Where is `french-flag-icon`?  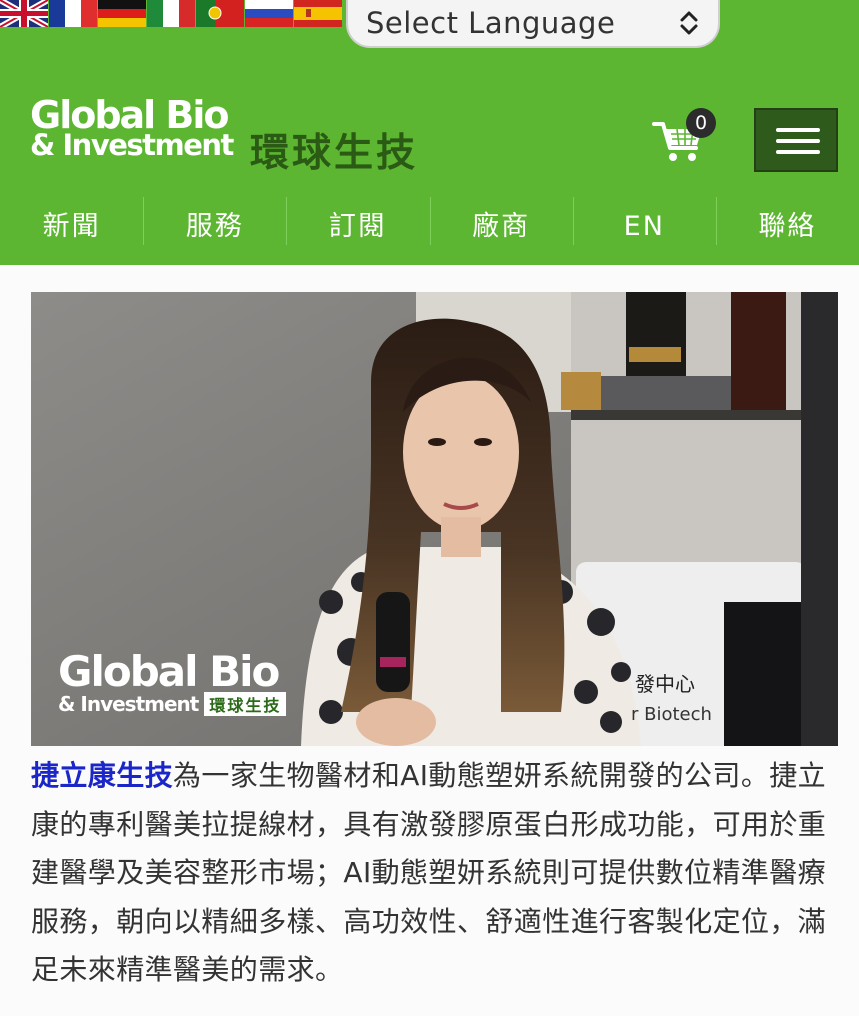 french-flag-icon is located at coordinates (73, 13).